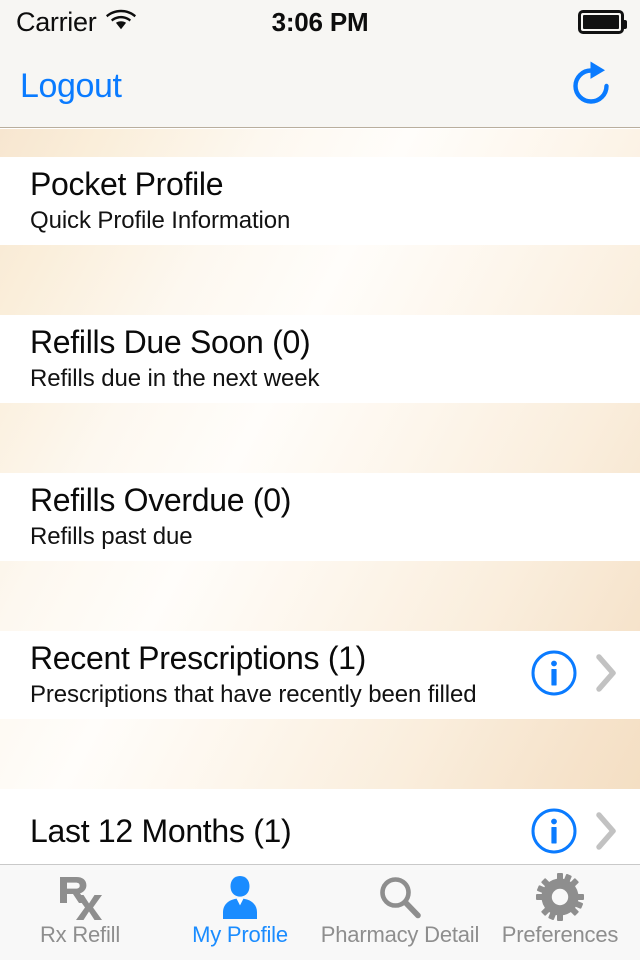  Describe the element at coordinates (80, 934) in the screenshot. I see `tab-label: Rx Refill` at that location.